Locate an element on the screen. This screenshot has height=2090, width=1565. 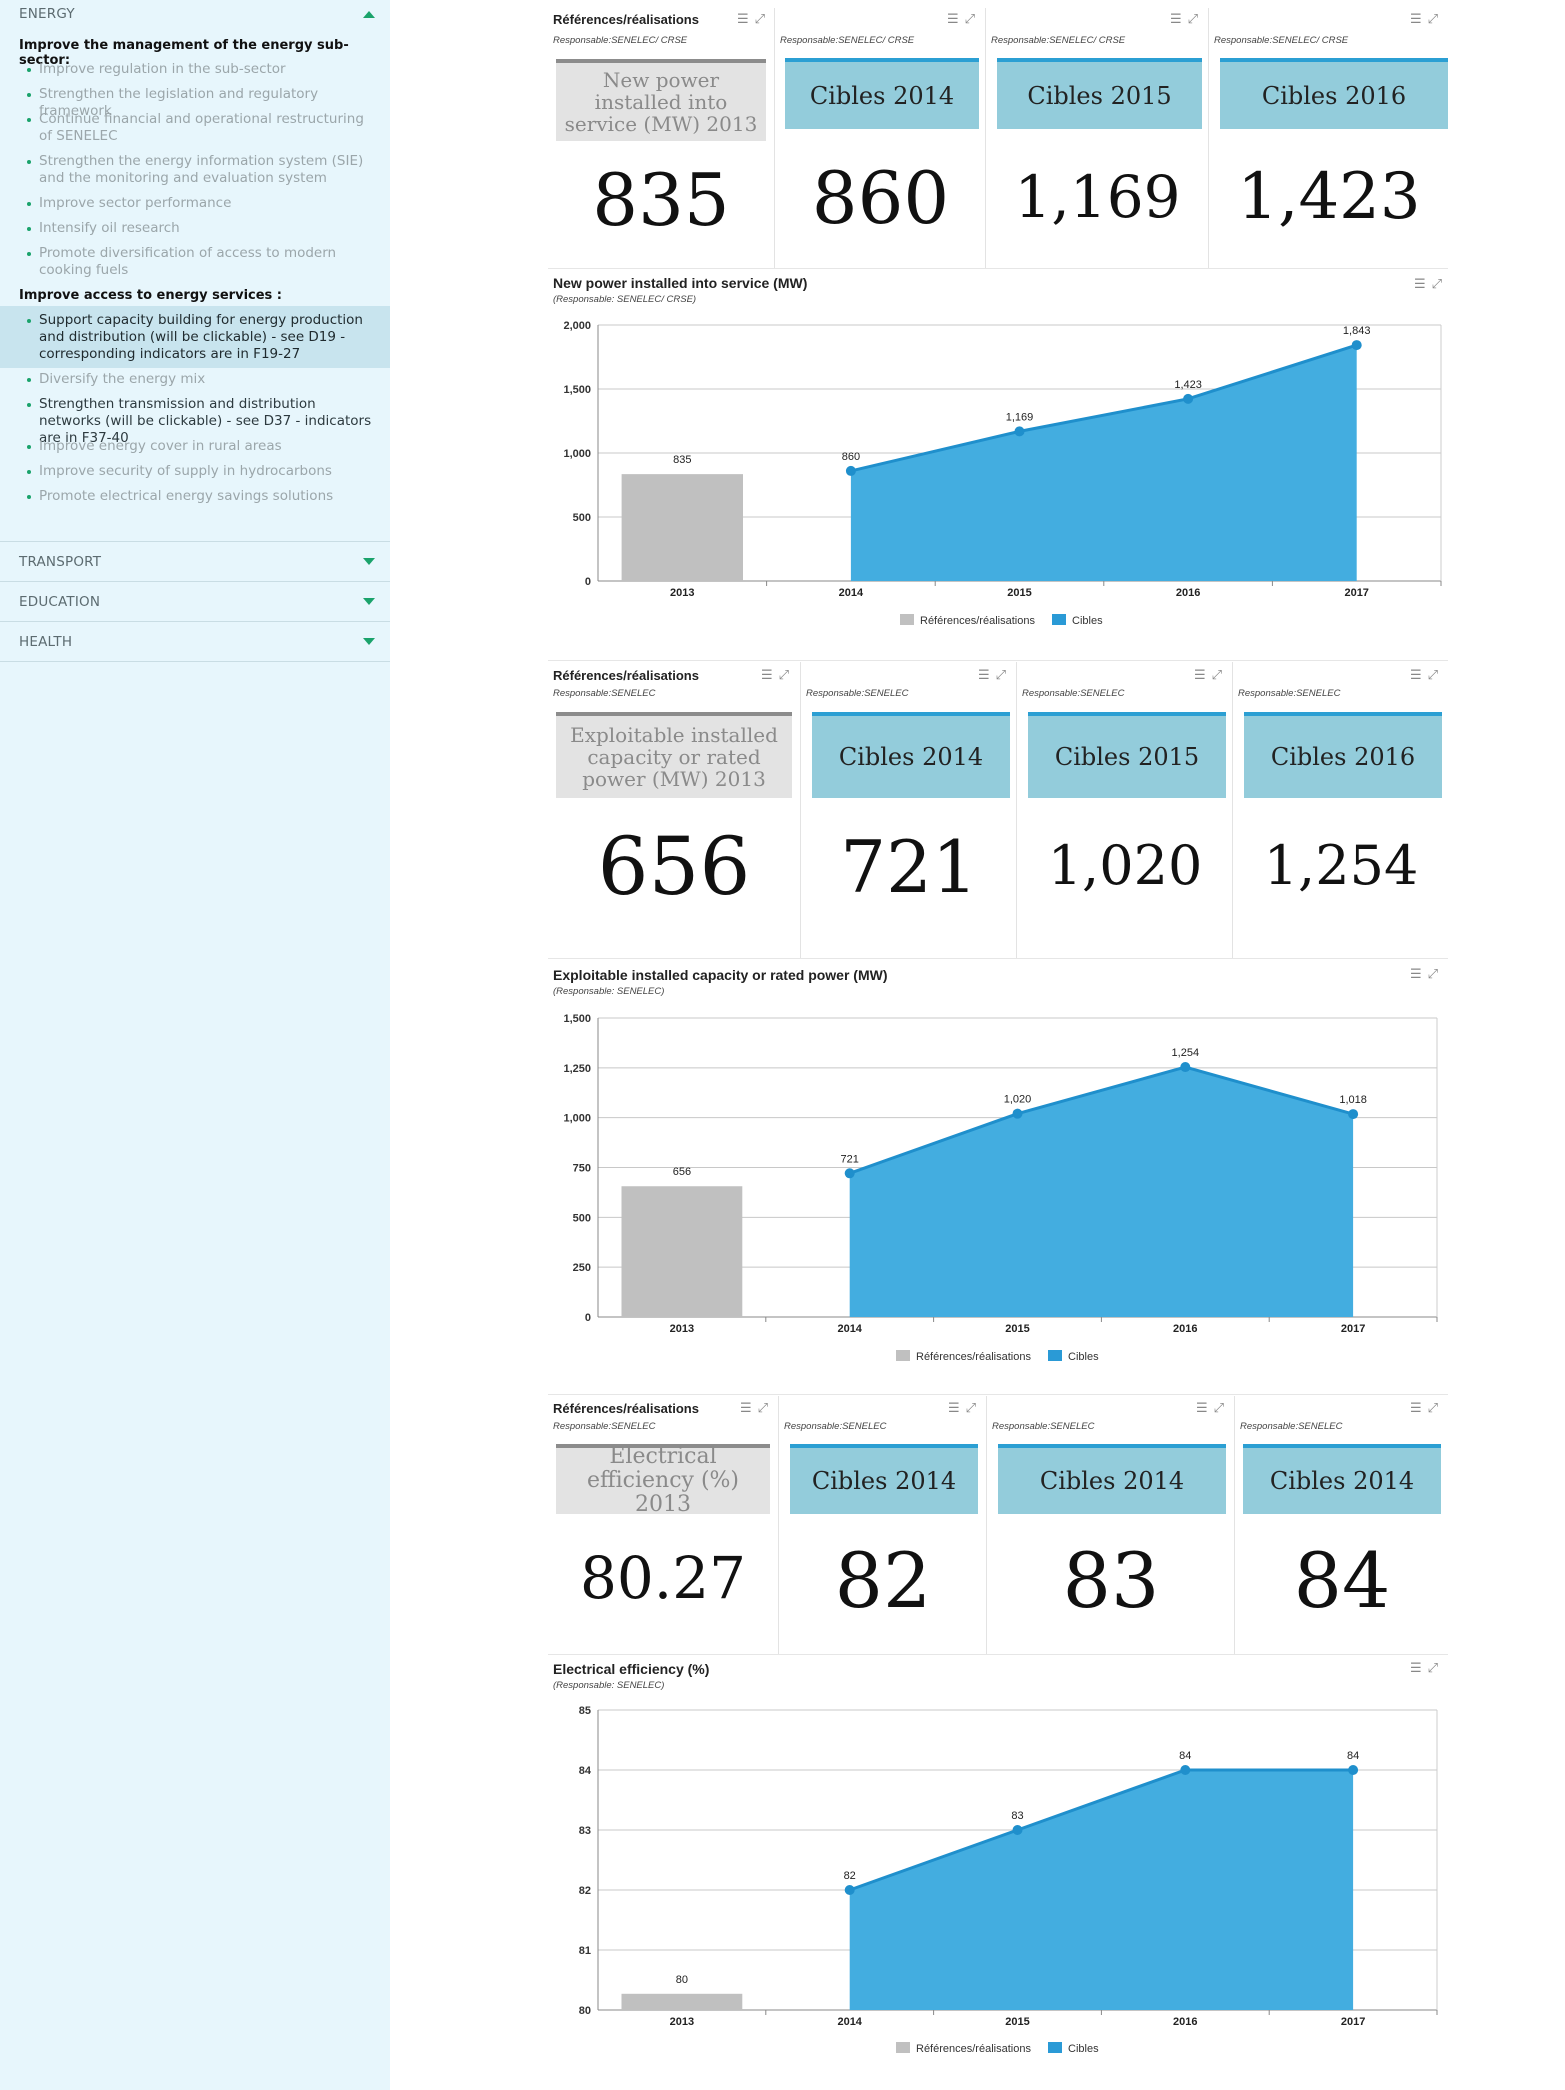
data-point is located at coordinates (1185, 1067).